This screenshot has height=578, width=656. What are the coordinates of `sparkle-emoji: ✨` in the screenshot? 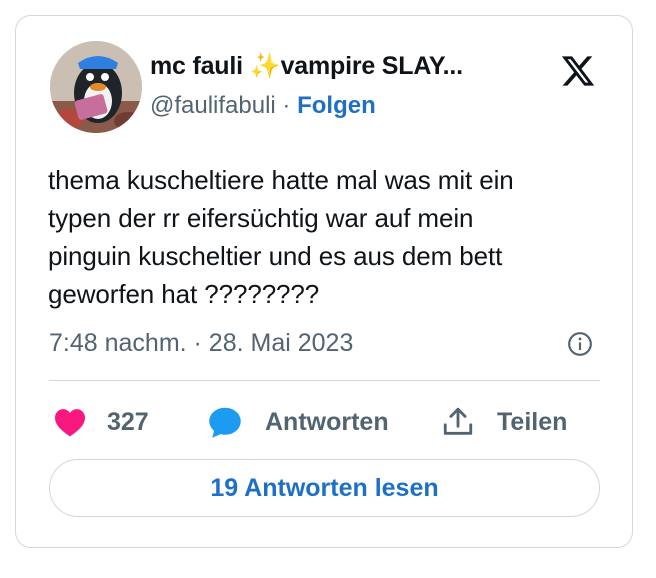 It's located at (265, 66).